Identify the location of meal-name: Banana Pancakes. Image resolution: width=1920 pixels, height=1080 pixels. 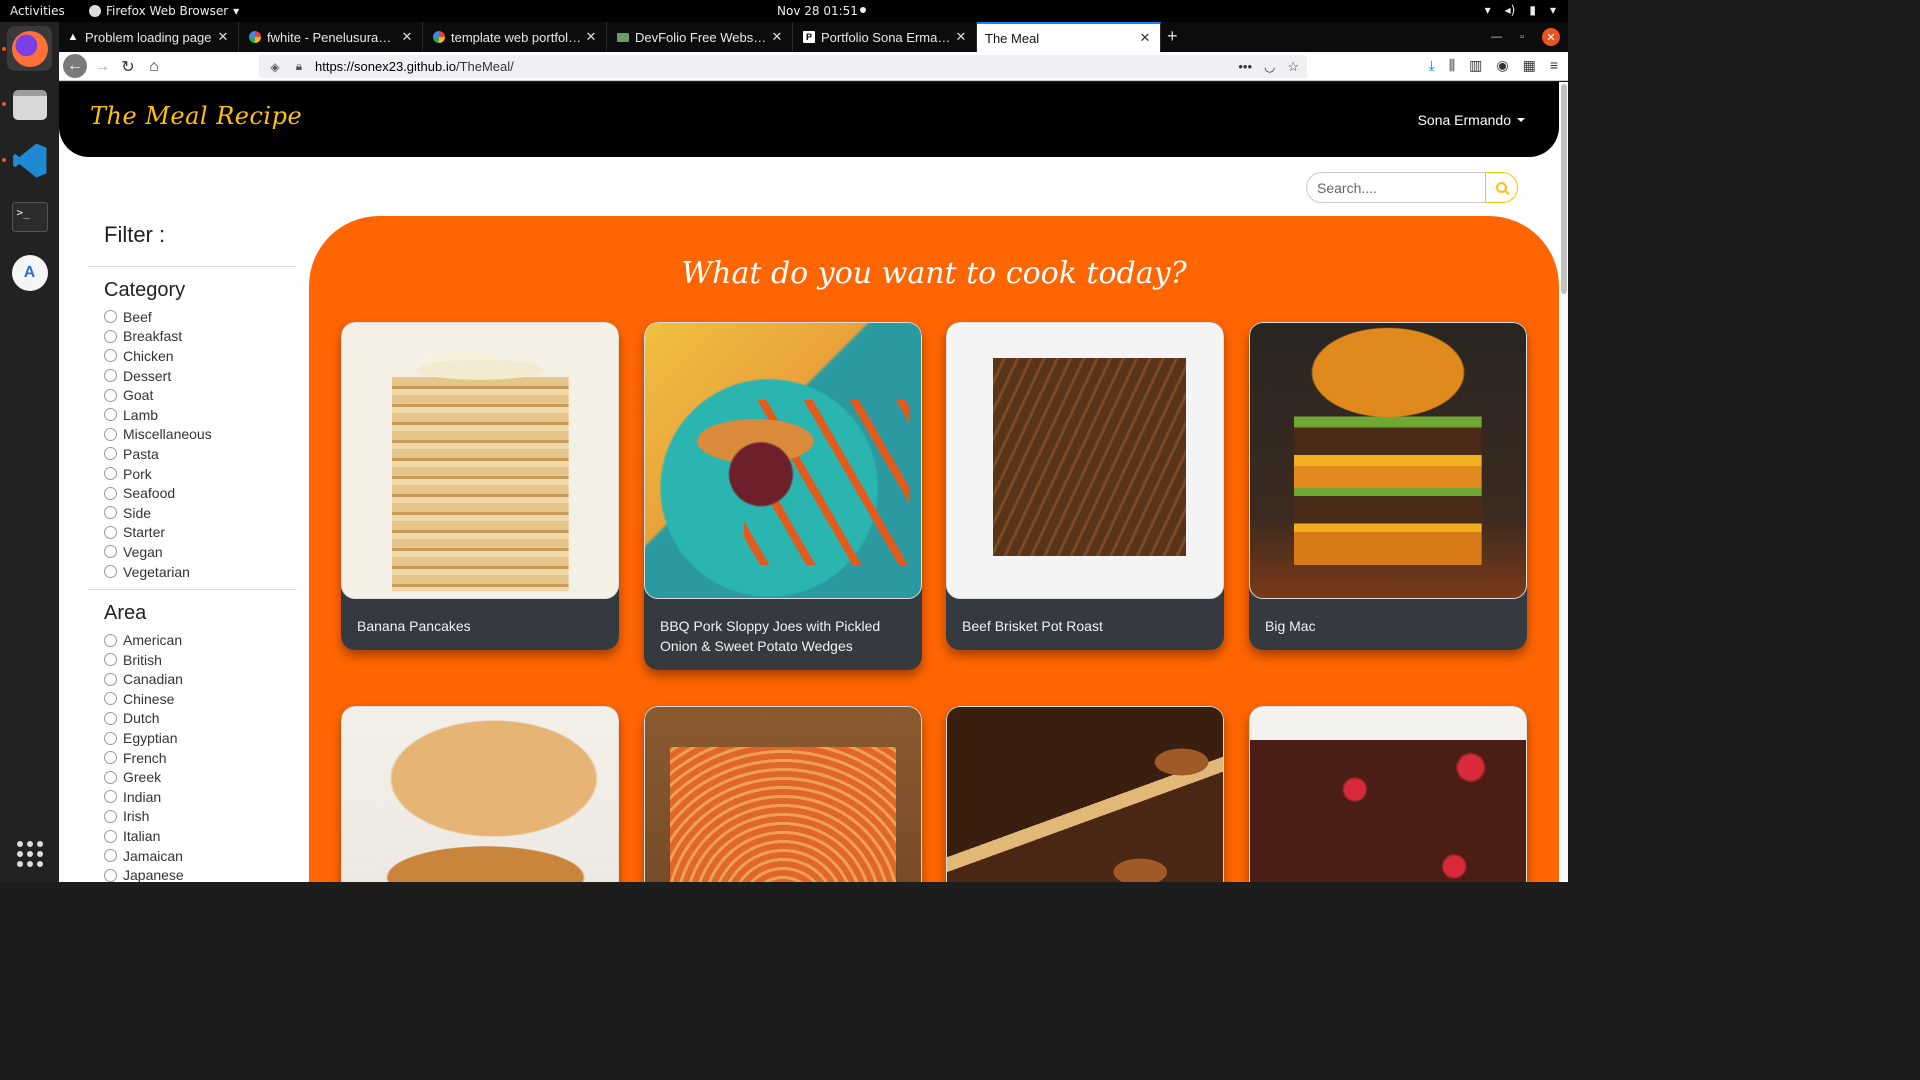
(480, 624).